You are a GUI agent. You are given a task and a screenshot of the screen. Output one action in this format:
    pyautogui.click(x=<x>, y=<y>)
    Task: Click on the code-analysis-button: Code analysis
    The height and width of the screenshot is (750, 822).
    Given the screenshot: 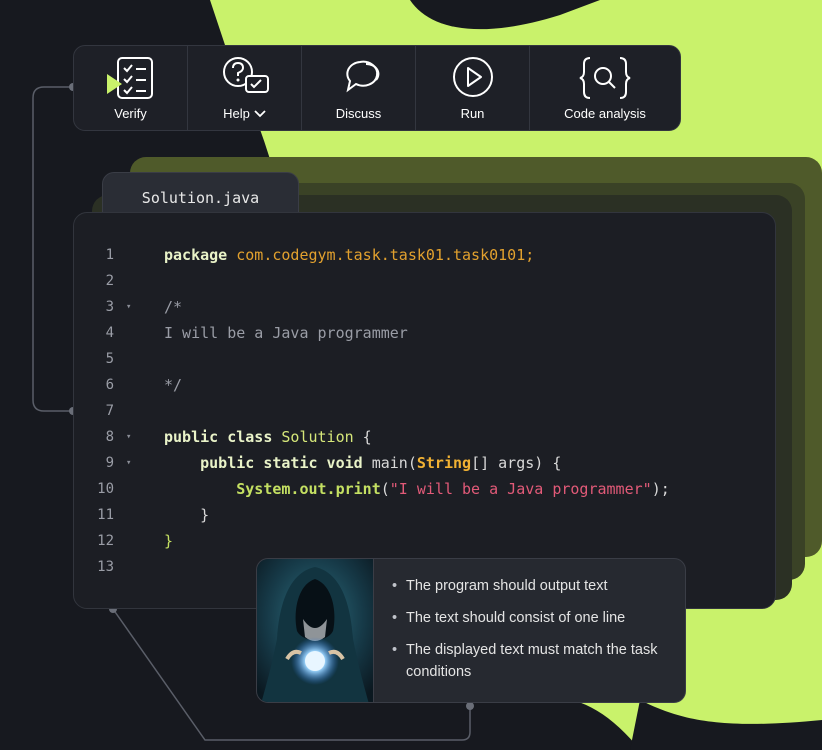 What is the action you would take?
    pyautogui.click(x=605, y=88)
    